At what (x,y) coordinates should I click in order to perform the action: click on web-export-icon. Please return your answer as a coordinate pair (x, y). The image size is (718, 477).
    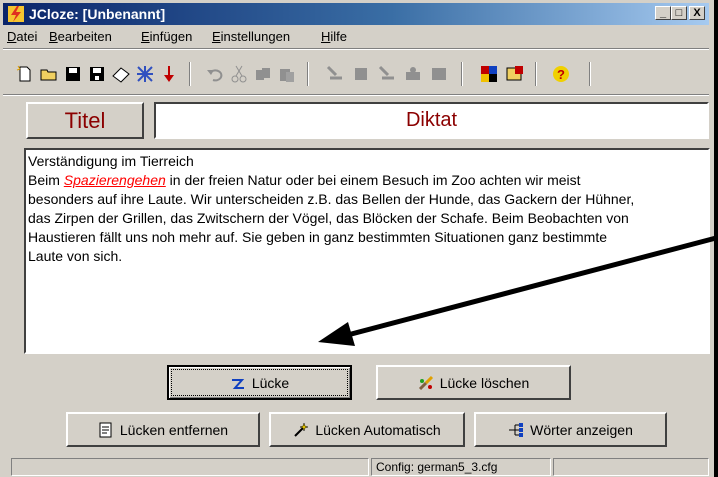
    Looking at the image, I should click on (145, 74).